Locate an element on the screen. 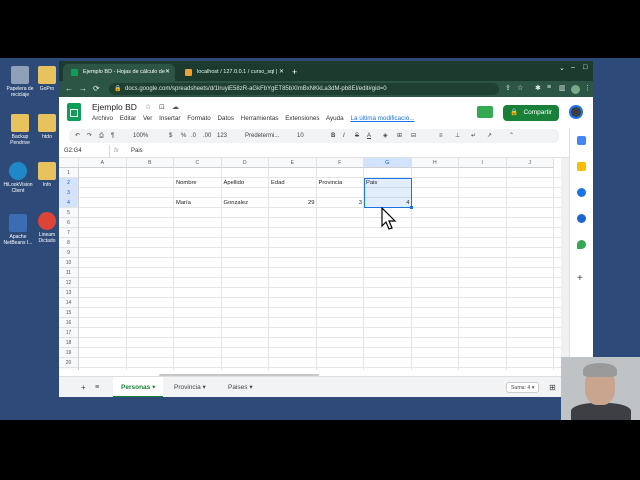  cell-d4: Gonzalez is located at coordinates (246, 203).